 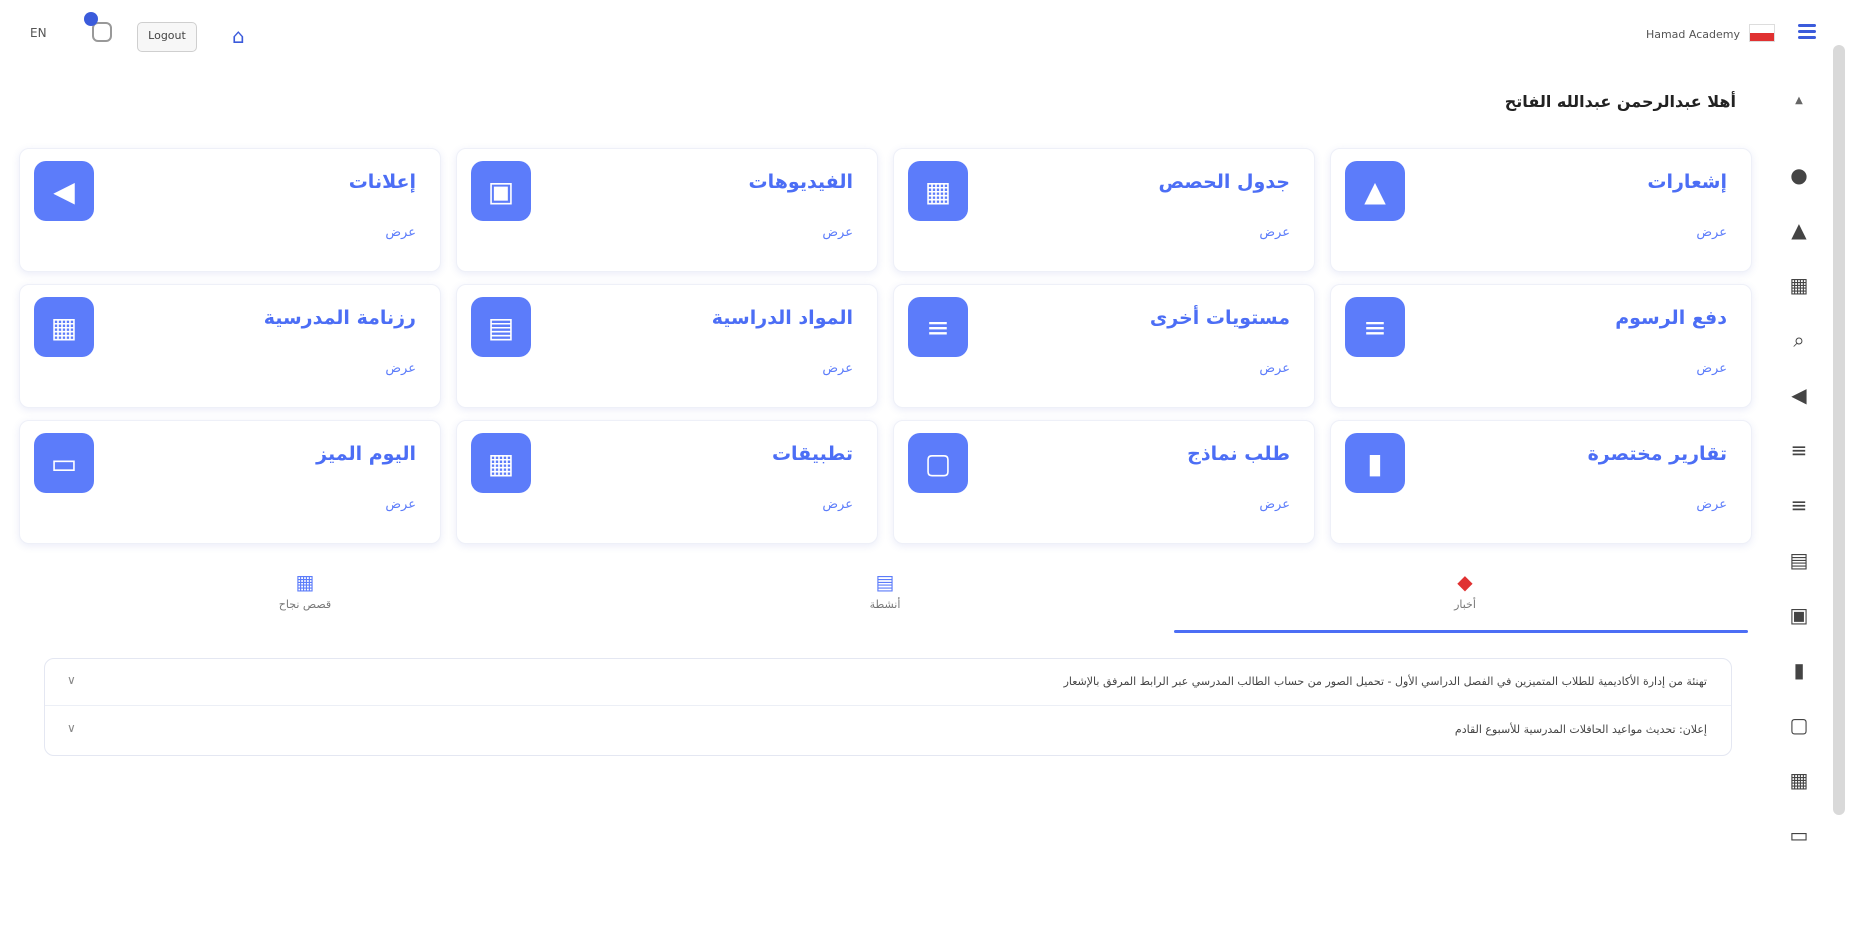 What do you see at coordinates (885, 582) in the screenshot?
I see `activity-icon: ▤` at bounding box center [885, 582].